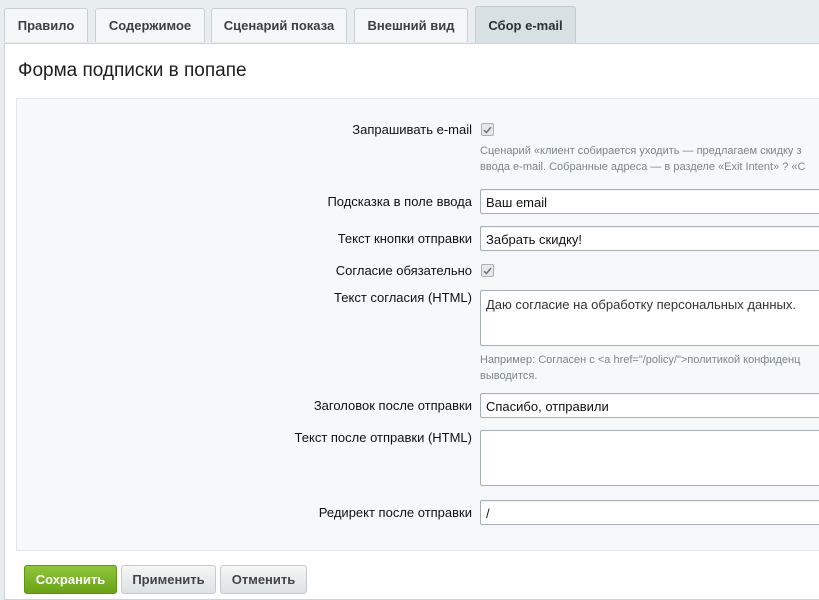 Image resolution: width=819 pixels, height=600 pixels. What do you see at coordinates (403, 270) in the screenshot?
I see `consent-required-label: Согласие обязательно` at bounding box center [403, 270].